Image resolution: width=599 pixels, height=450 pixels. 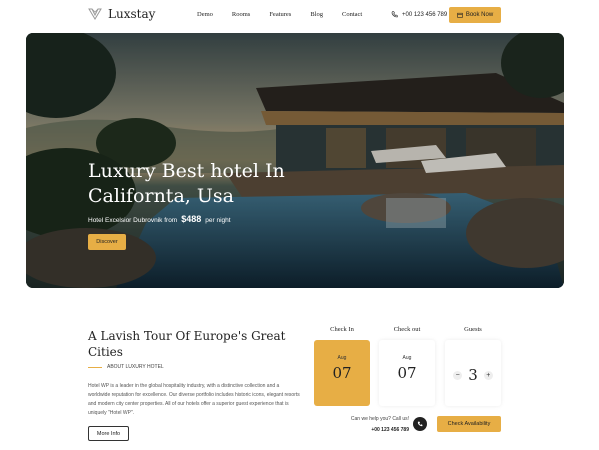 What do you see at coordinates (95, 367) in the screenshot?
I see `tag-divider` at bounding box center [95, 367].